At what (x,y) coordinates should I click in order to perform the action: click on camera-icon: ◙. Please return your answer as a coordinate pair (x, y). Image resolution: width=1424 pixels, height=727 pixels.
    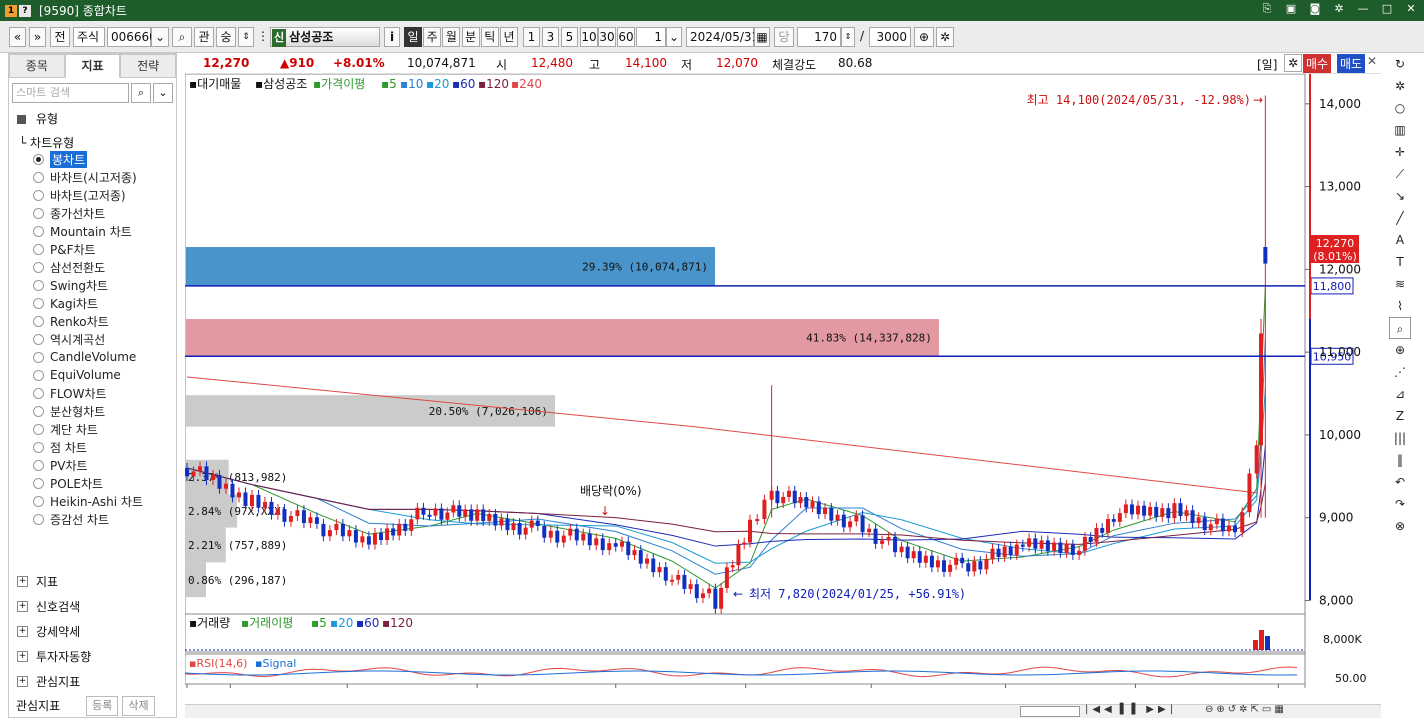
    Looking at the image, I should click on (1315, 9).